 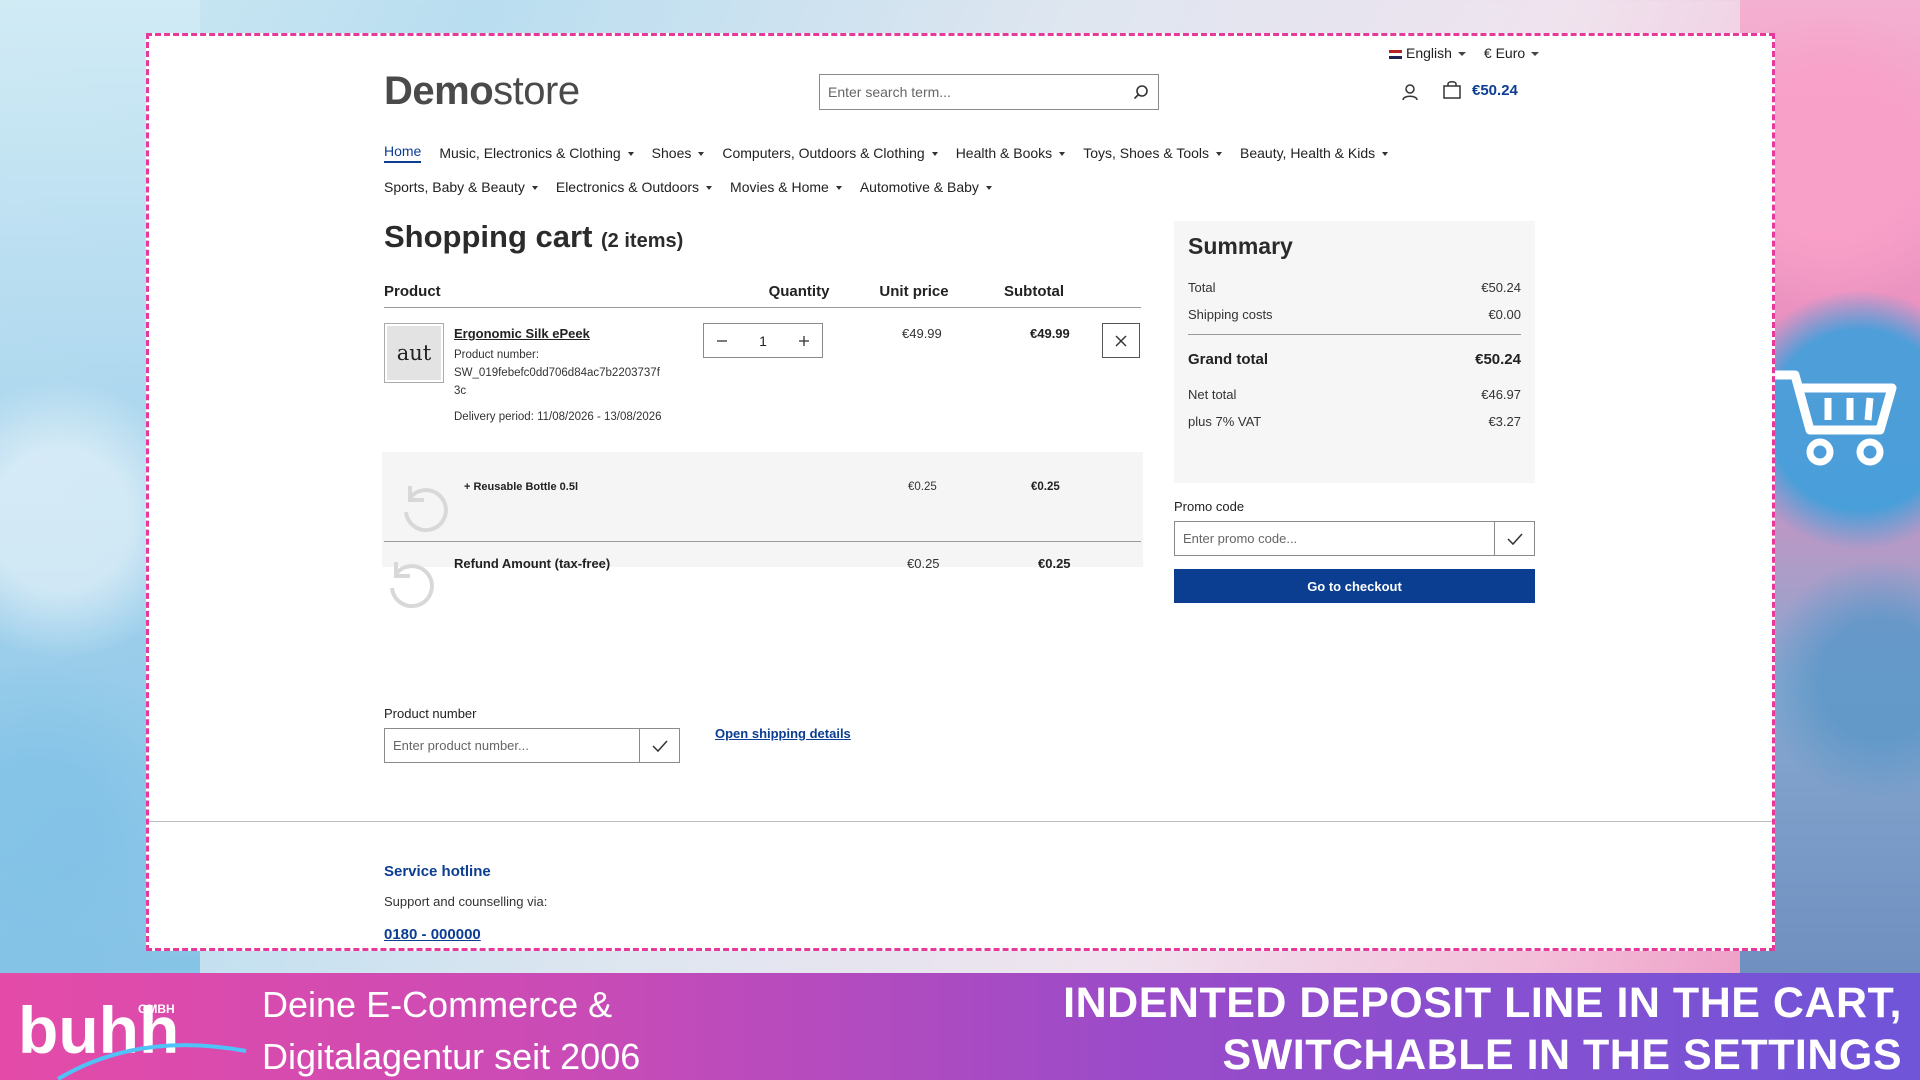 What do you see at coordinates (972, 92) in the screenshot?
I see `search-input` at bounding box center [972, 92].